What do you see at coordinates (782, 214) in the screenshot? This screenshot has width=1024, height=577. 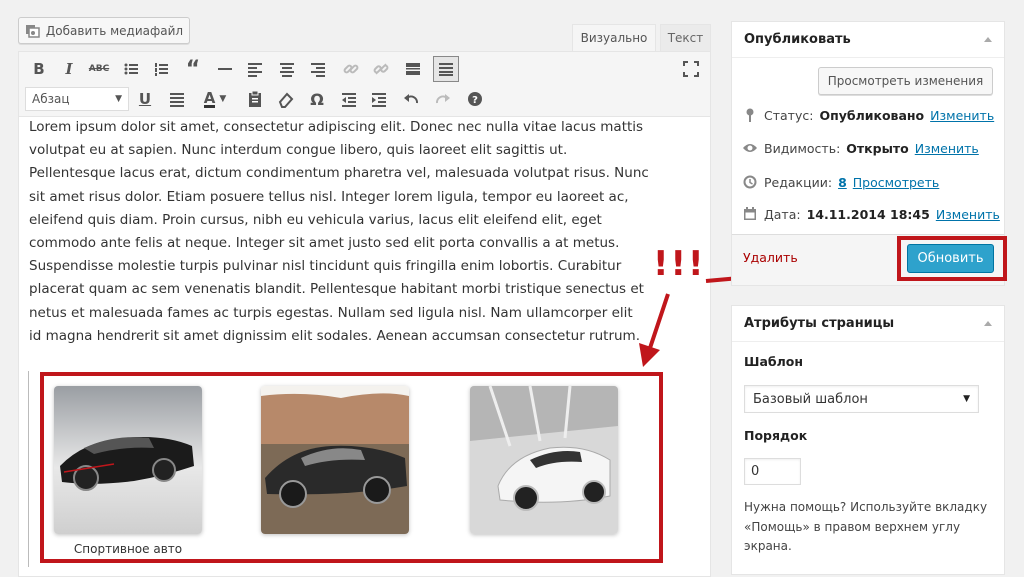 I see `date-label: Дата:` at bounding box center [782, 214].